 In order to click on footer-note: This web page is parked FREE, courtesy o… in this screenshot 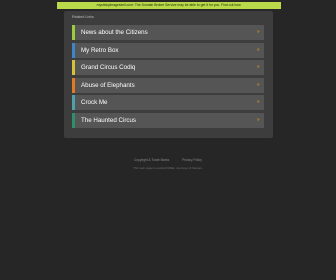, I will do `click(168, 168)`.